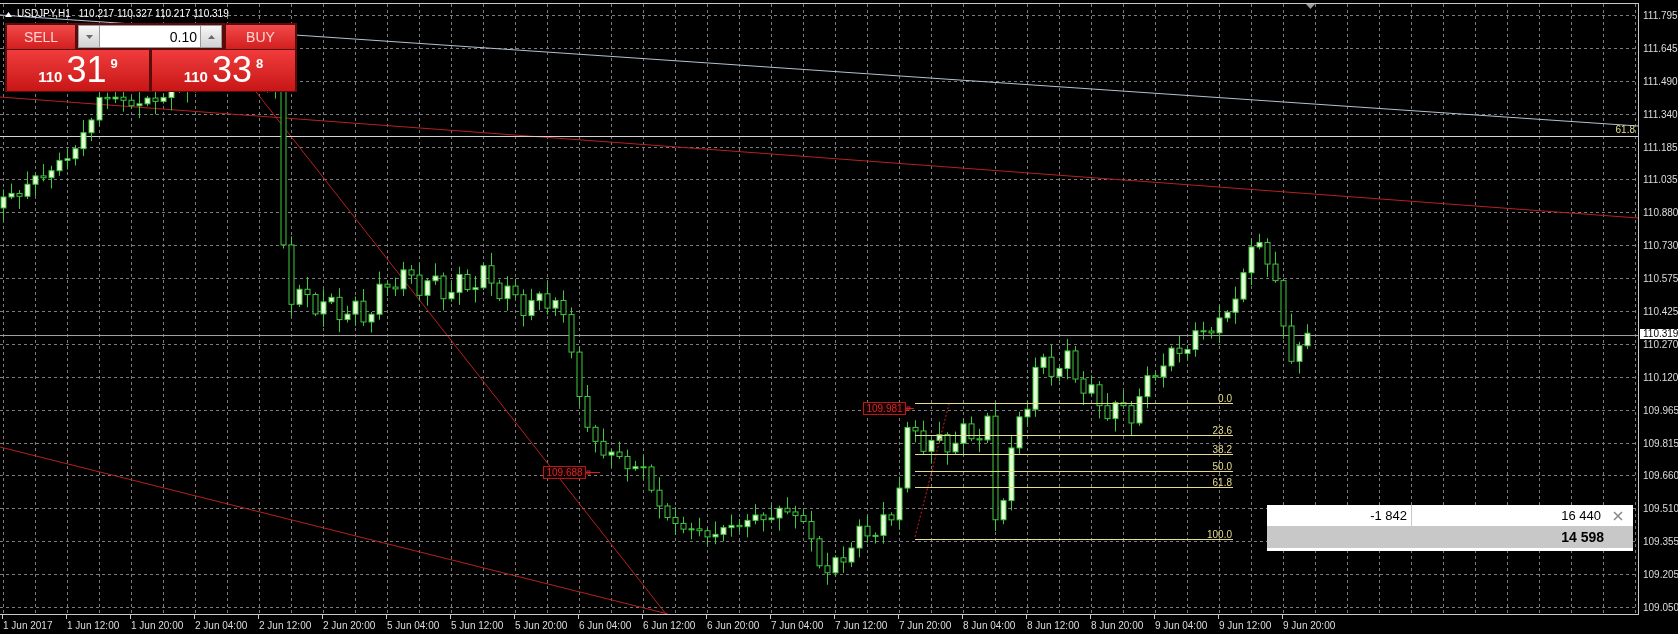 The image size is (1678, 634). What do you see at coordinates (1618, 515) in the screenshot?
I see `close-icon` at bounding box center [1618, 515].